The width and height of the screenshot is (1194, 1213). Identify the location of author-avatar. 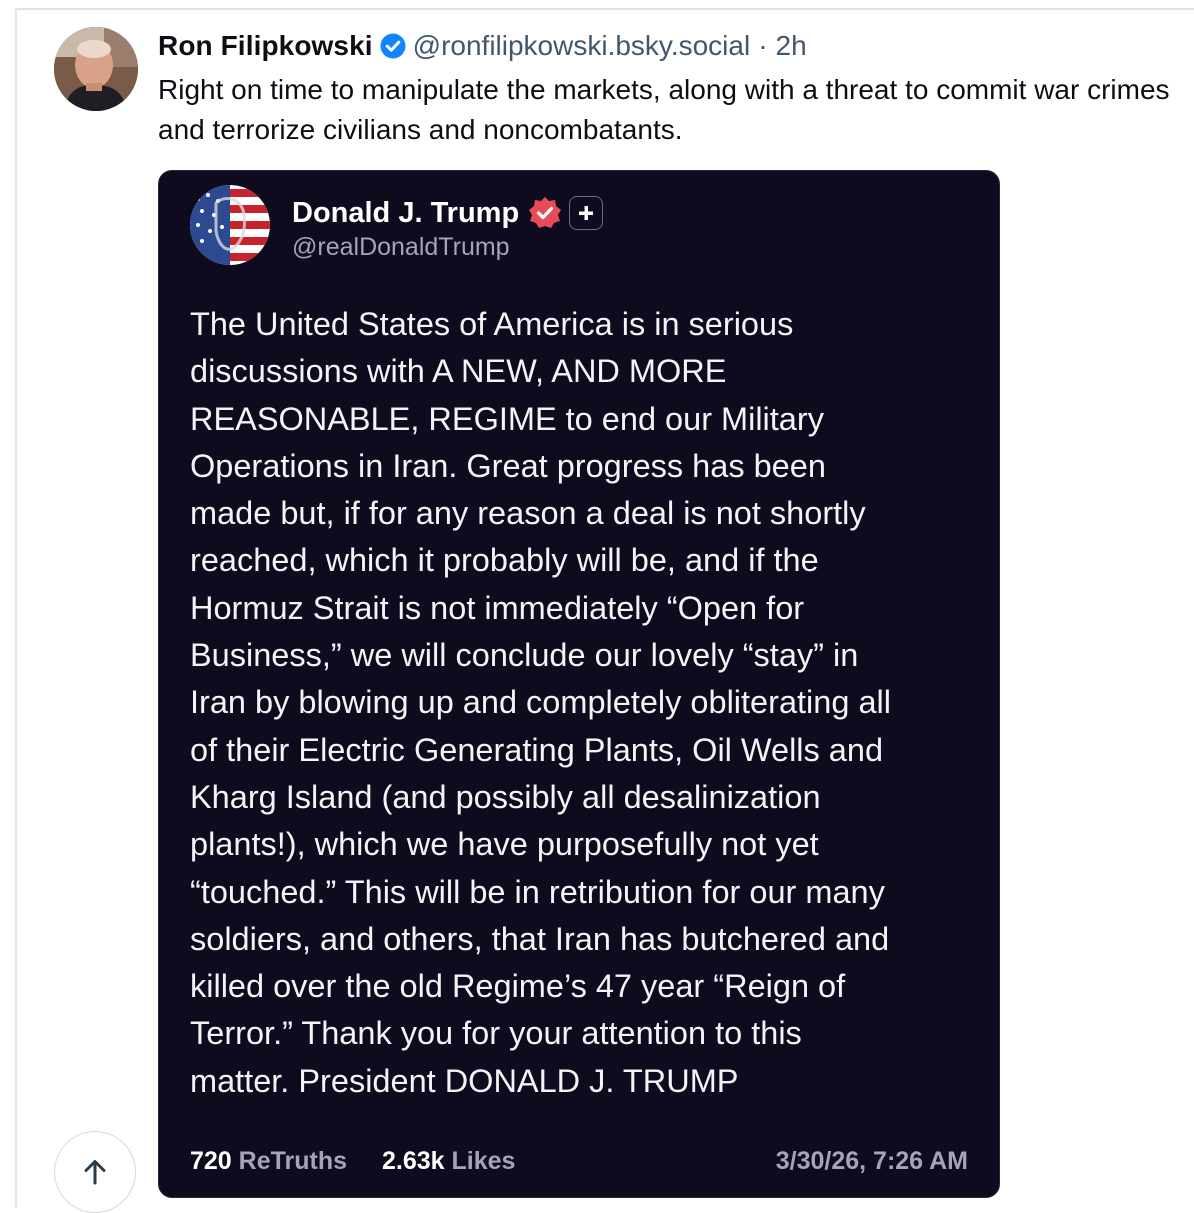
(96, 69).